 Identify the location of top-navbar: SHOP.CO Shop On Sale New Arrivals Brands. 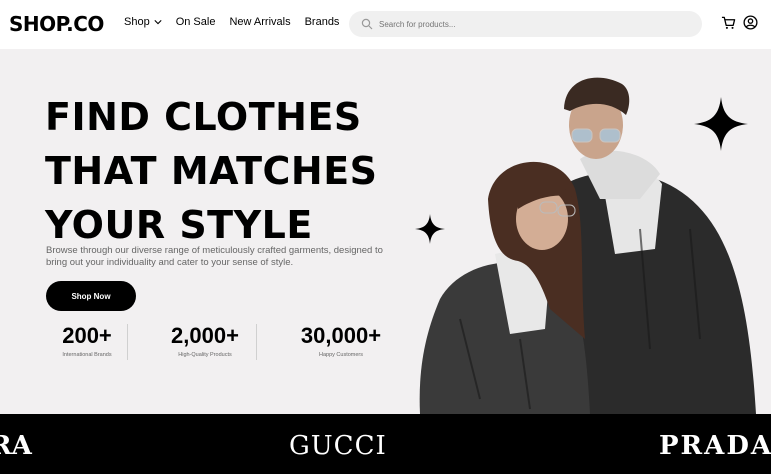
(385, 24).